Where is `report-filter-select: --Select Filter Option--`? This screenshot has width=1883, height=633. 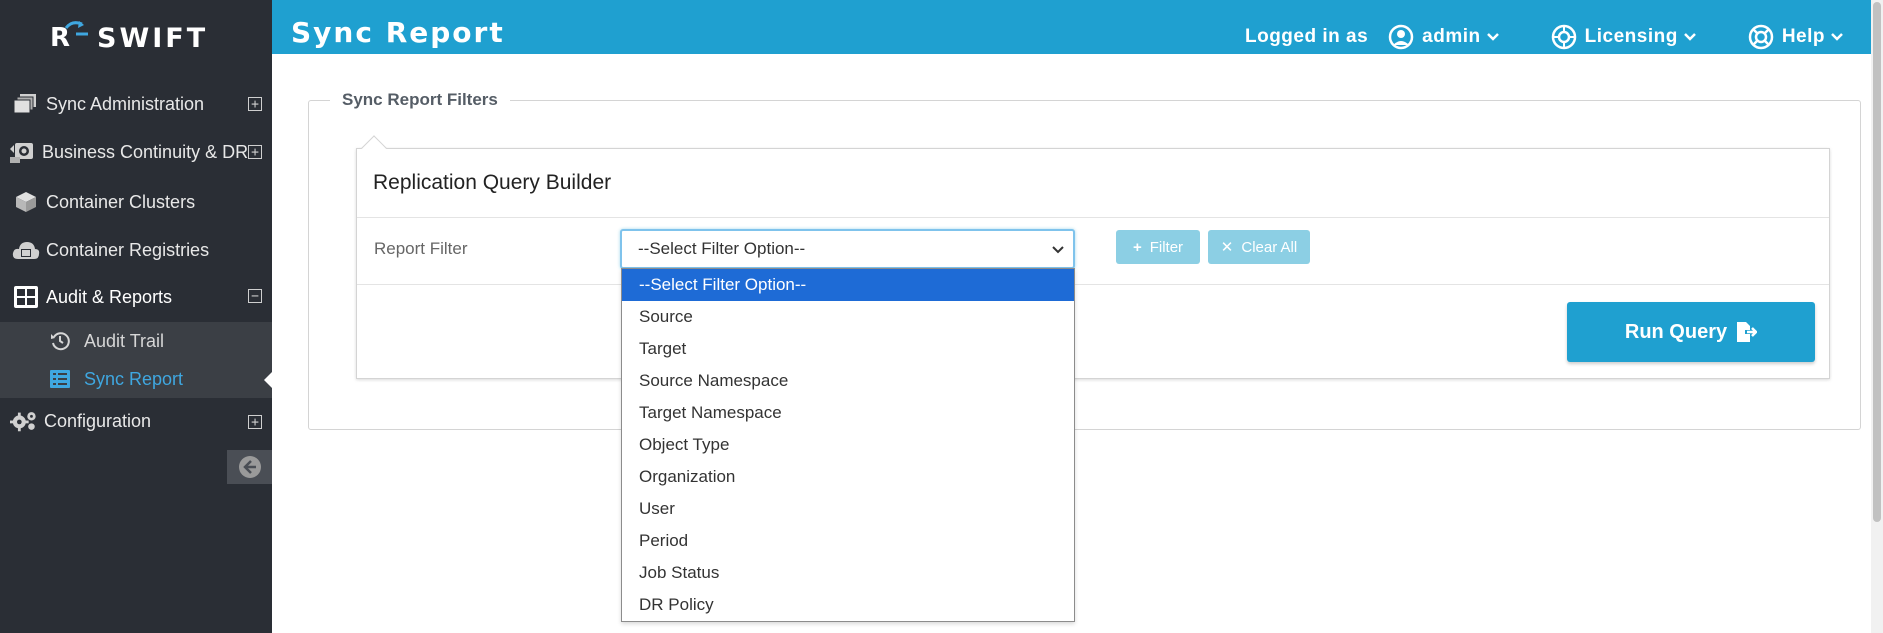 report-filter-select: --Select Filter Option-- is located at coordinates (847, 249).